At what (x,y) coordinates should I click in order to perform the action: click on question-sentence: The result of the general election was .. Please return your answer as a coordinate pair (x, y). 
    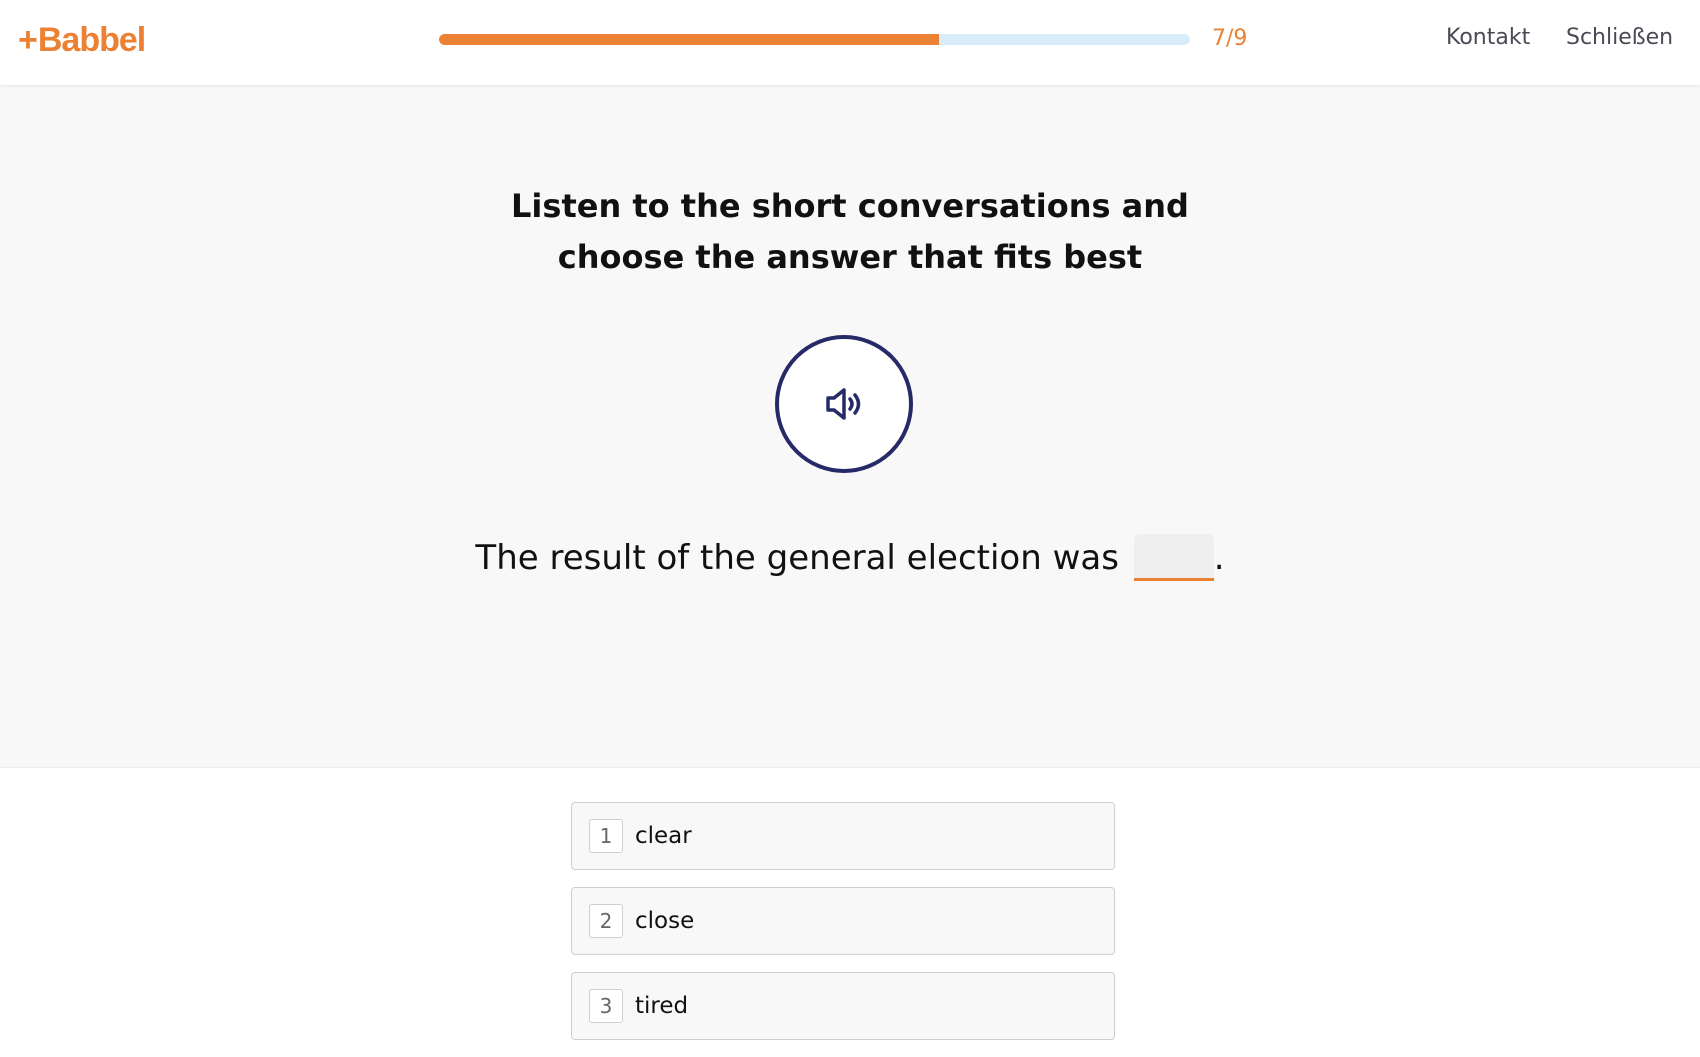
    Looking at the image, I should click on (850, 557).